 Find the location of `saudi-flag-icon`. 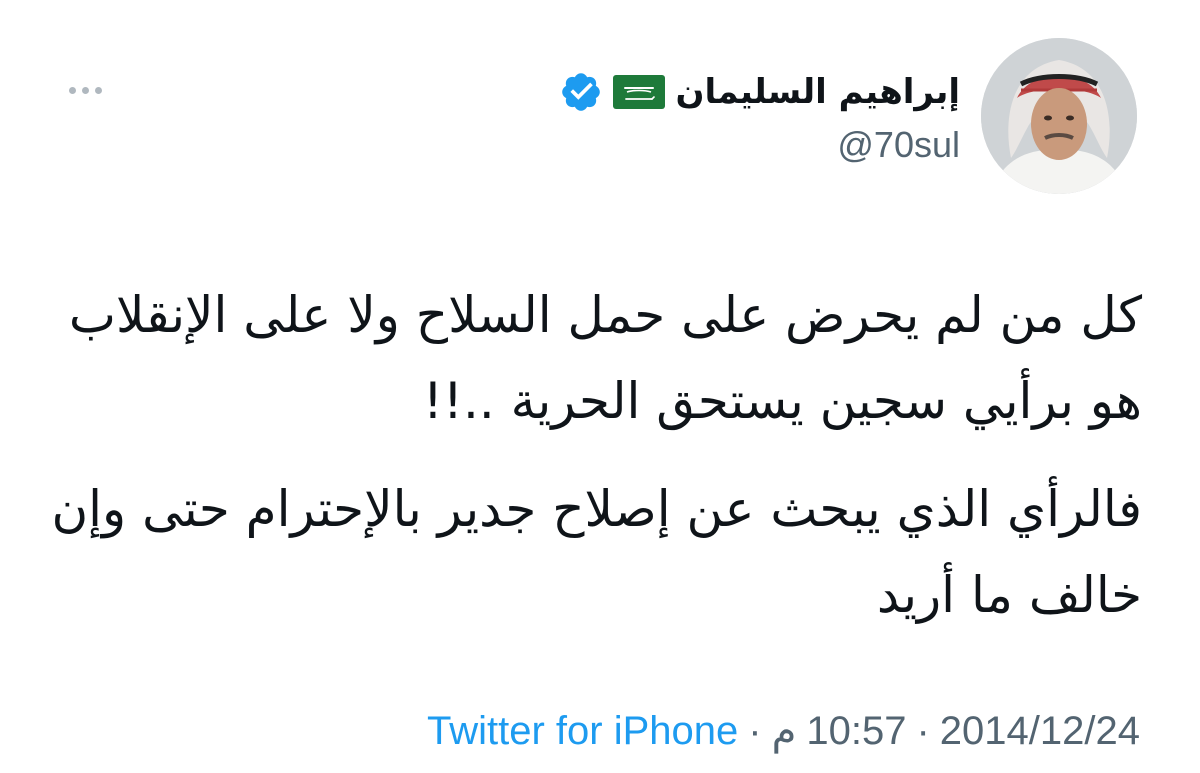

saudi-flag-icon is located at coordinates (639, 92).